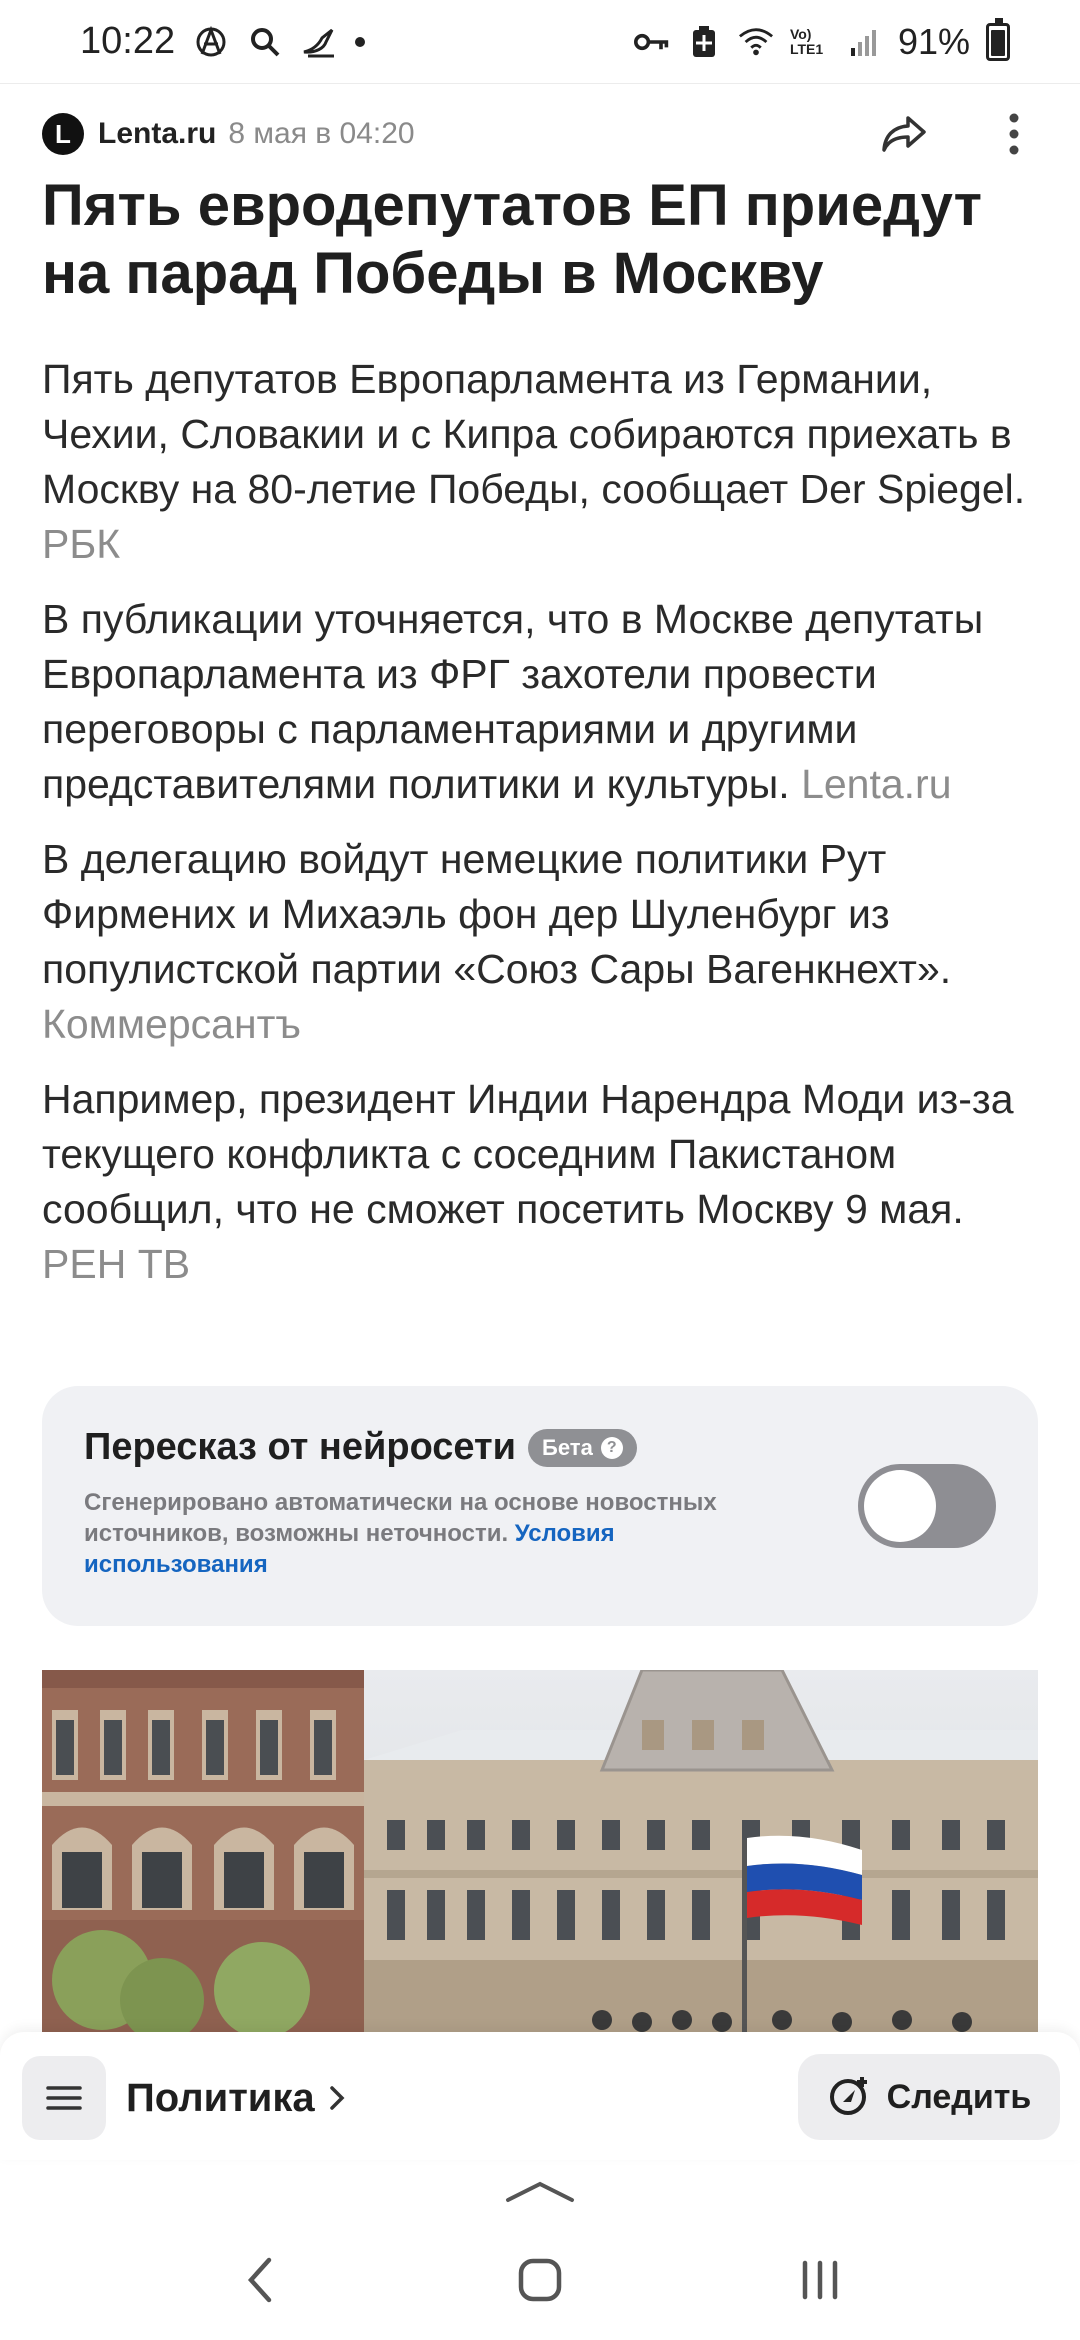 The width and height of the screenshot is (1080, 2340). I want to click on follow-button: Следить, so click(929, 2097).